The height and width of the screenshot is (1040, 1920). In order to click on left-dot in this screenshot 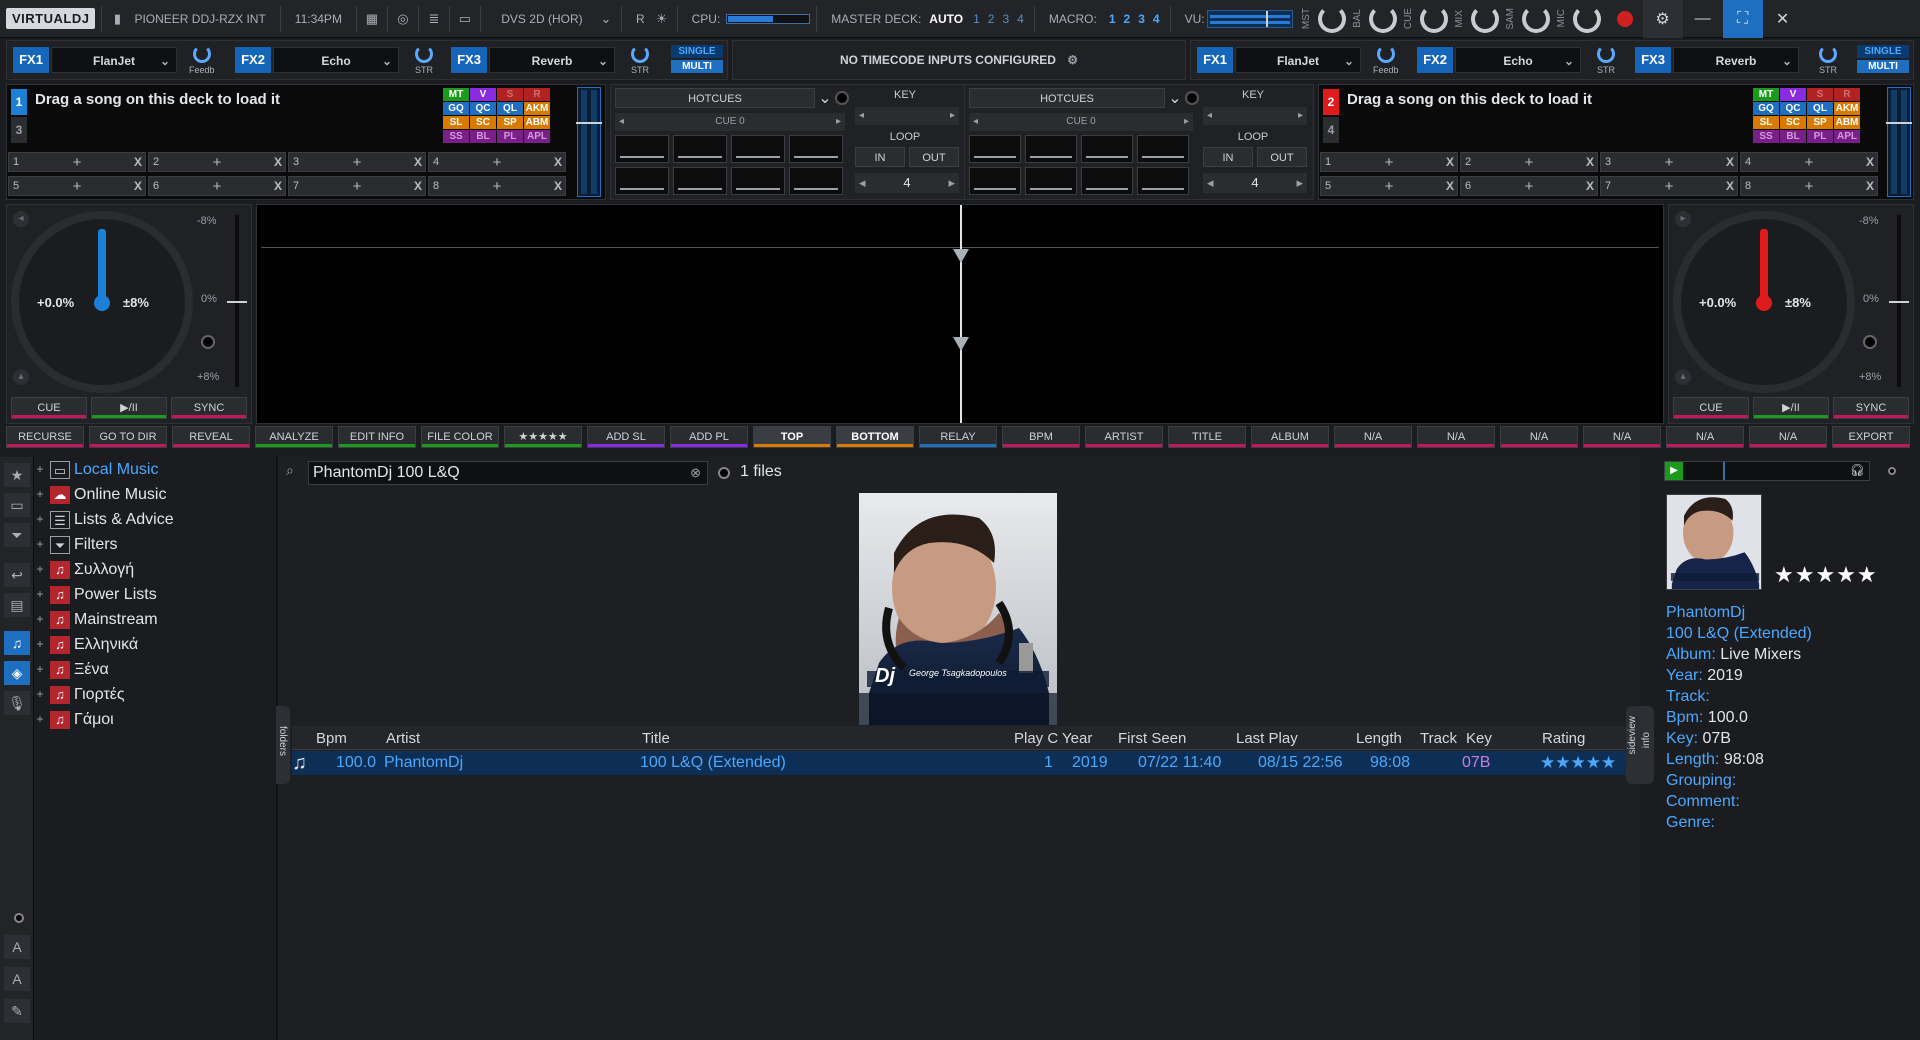, I will do `click(19, 918)`.